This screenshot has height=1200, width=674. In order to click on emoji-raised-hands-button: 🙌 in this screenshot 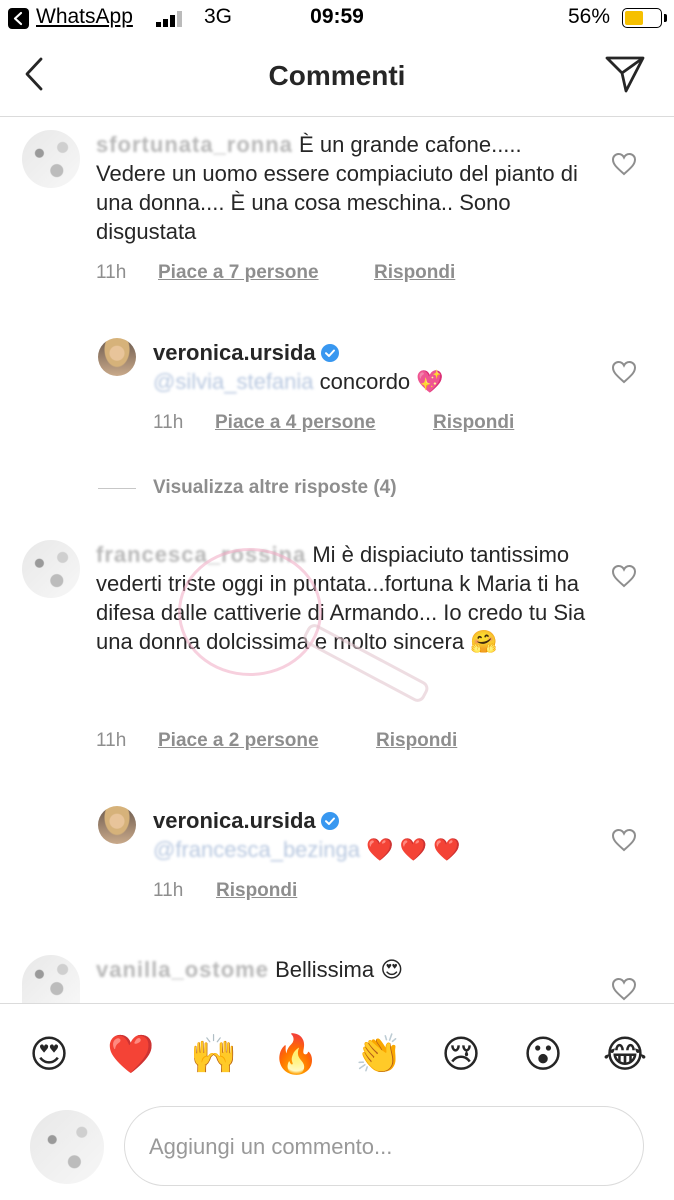, I will do `click(214, 1054)`.